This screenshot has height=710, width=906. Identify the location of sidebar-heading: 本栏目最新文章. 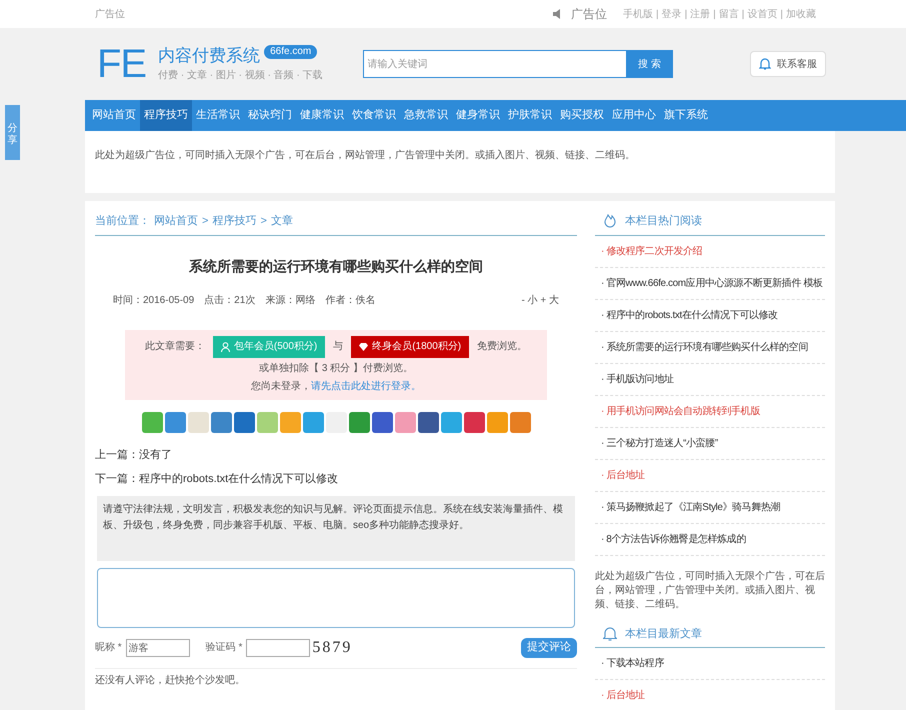
(663, 634).